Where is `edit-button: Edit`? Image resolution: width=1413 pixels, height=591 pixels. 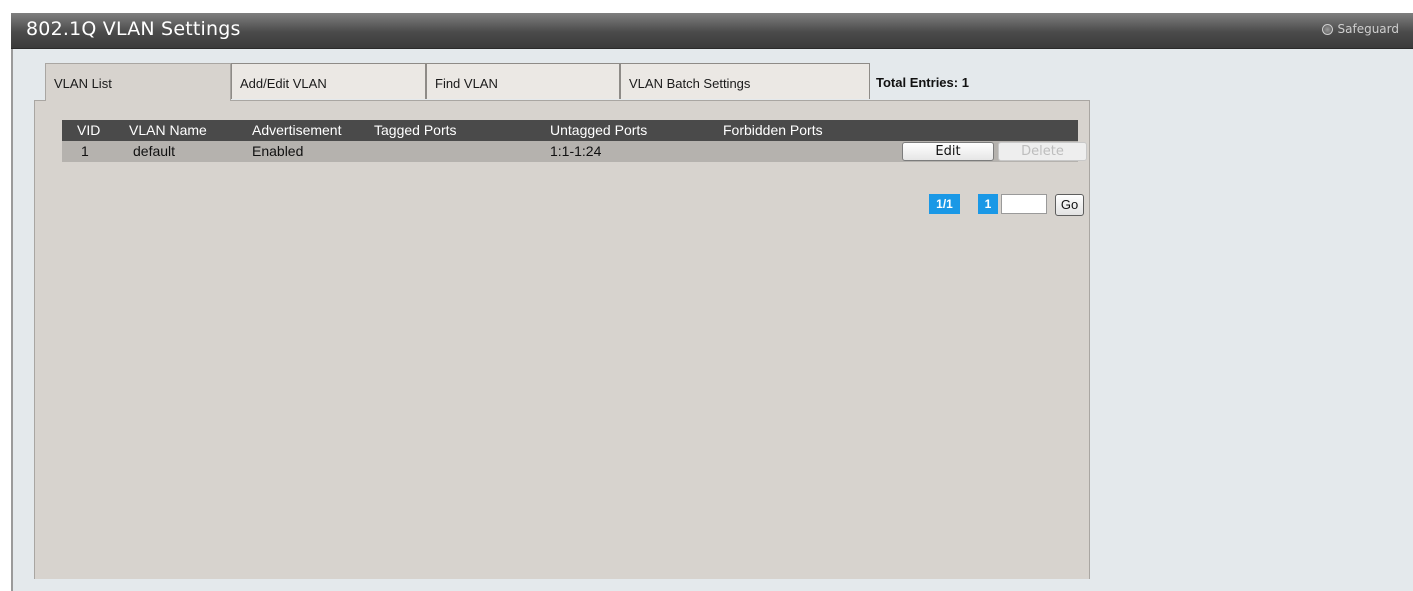
edit-button: Edit is located at coordinates (948, 151).